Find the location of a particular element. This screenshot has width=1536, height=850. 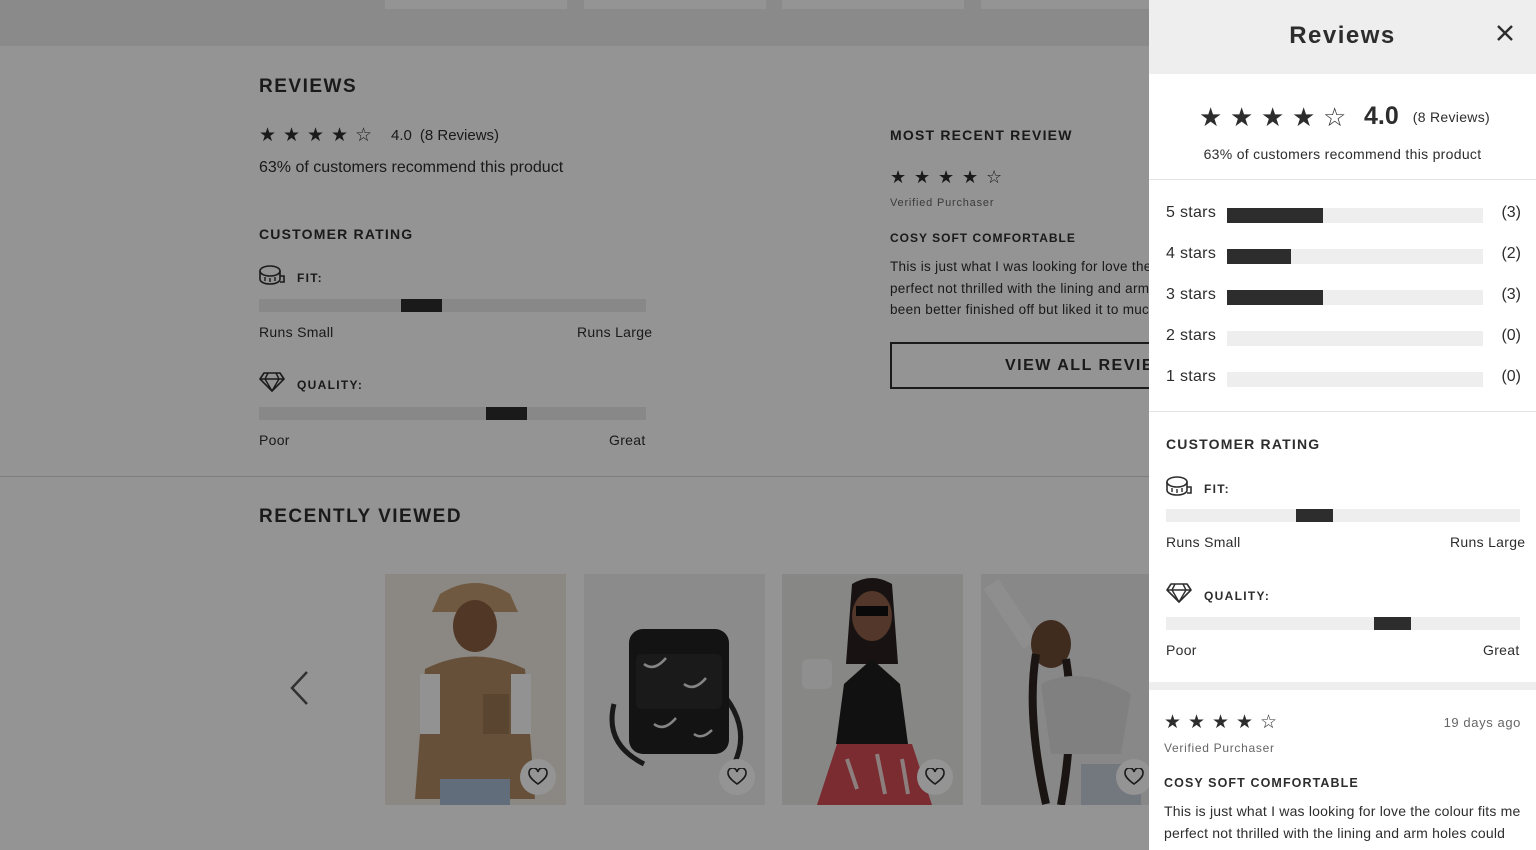

histogram-label: 4 stars is located at coordinates (1191, 253).